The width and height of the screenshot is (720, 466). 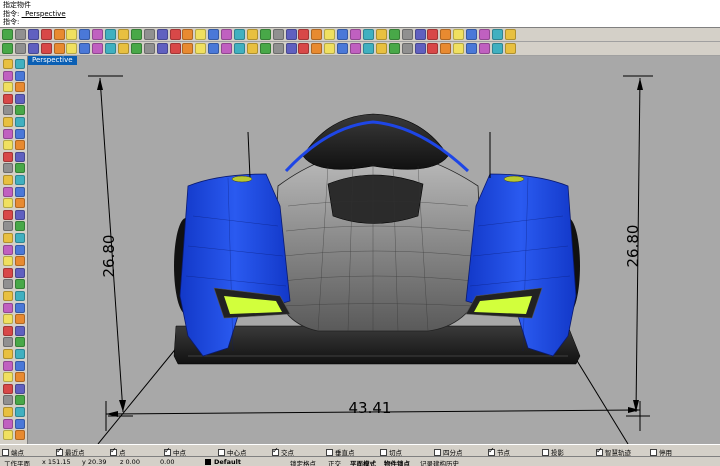 I want to click on cone-icon, so click(x=381, y=48).